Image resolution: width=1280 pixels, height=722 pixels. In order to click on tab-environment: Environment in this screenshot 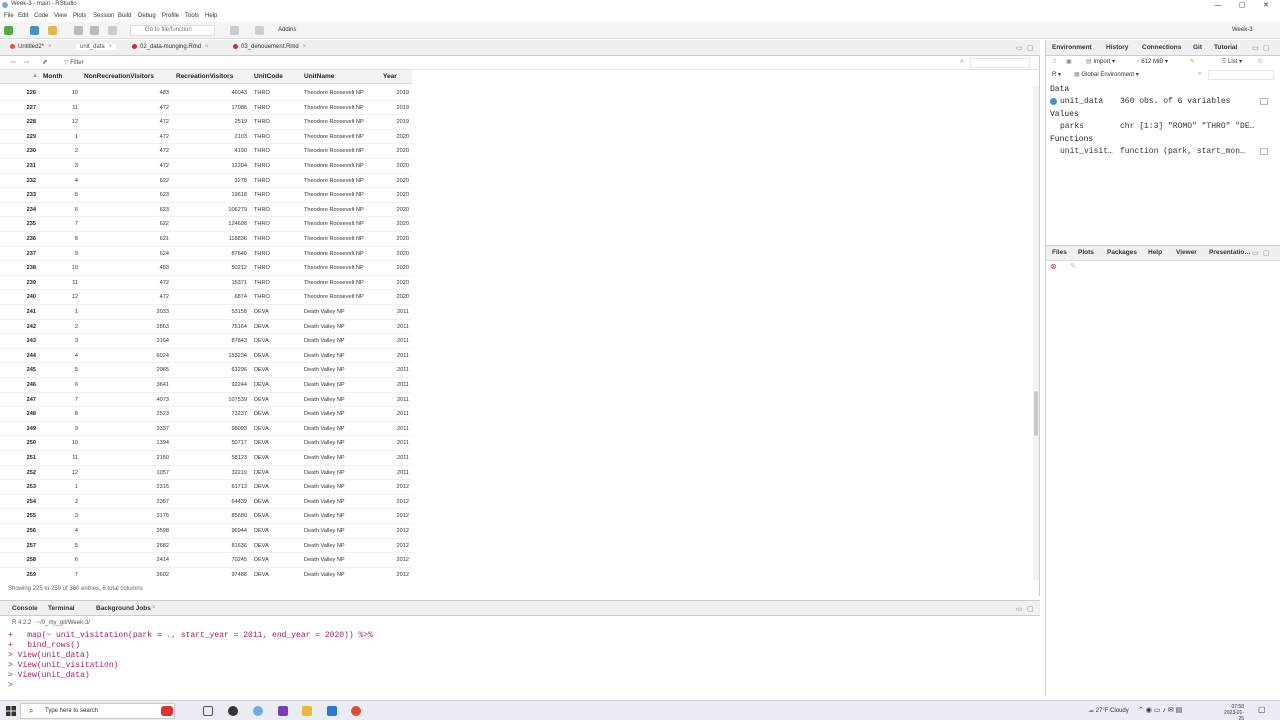, I will do `click(1072, 47)`.